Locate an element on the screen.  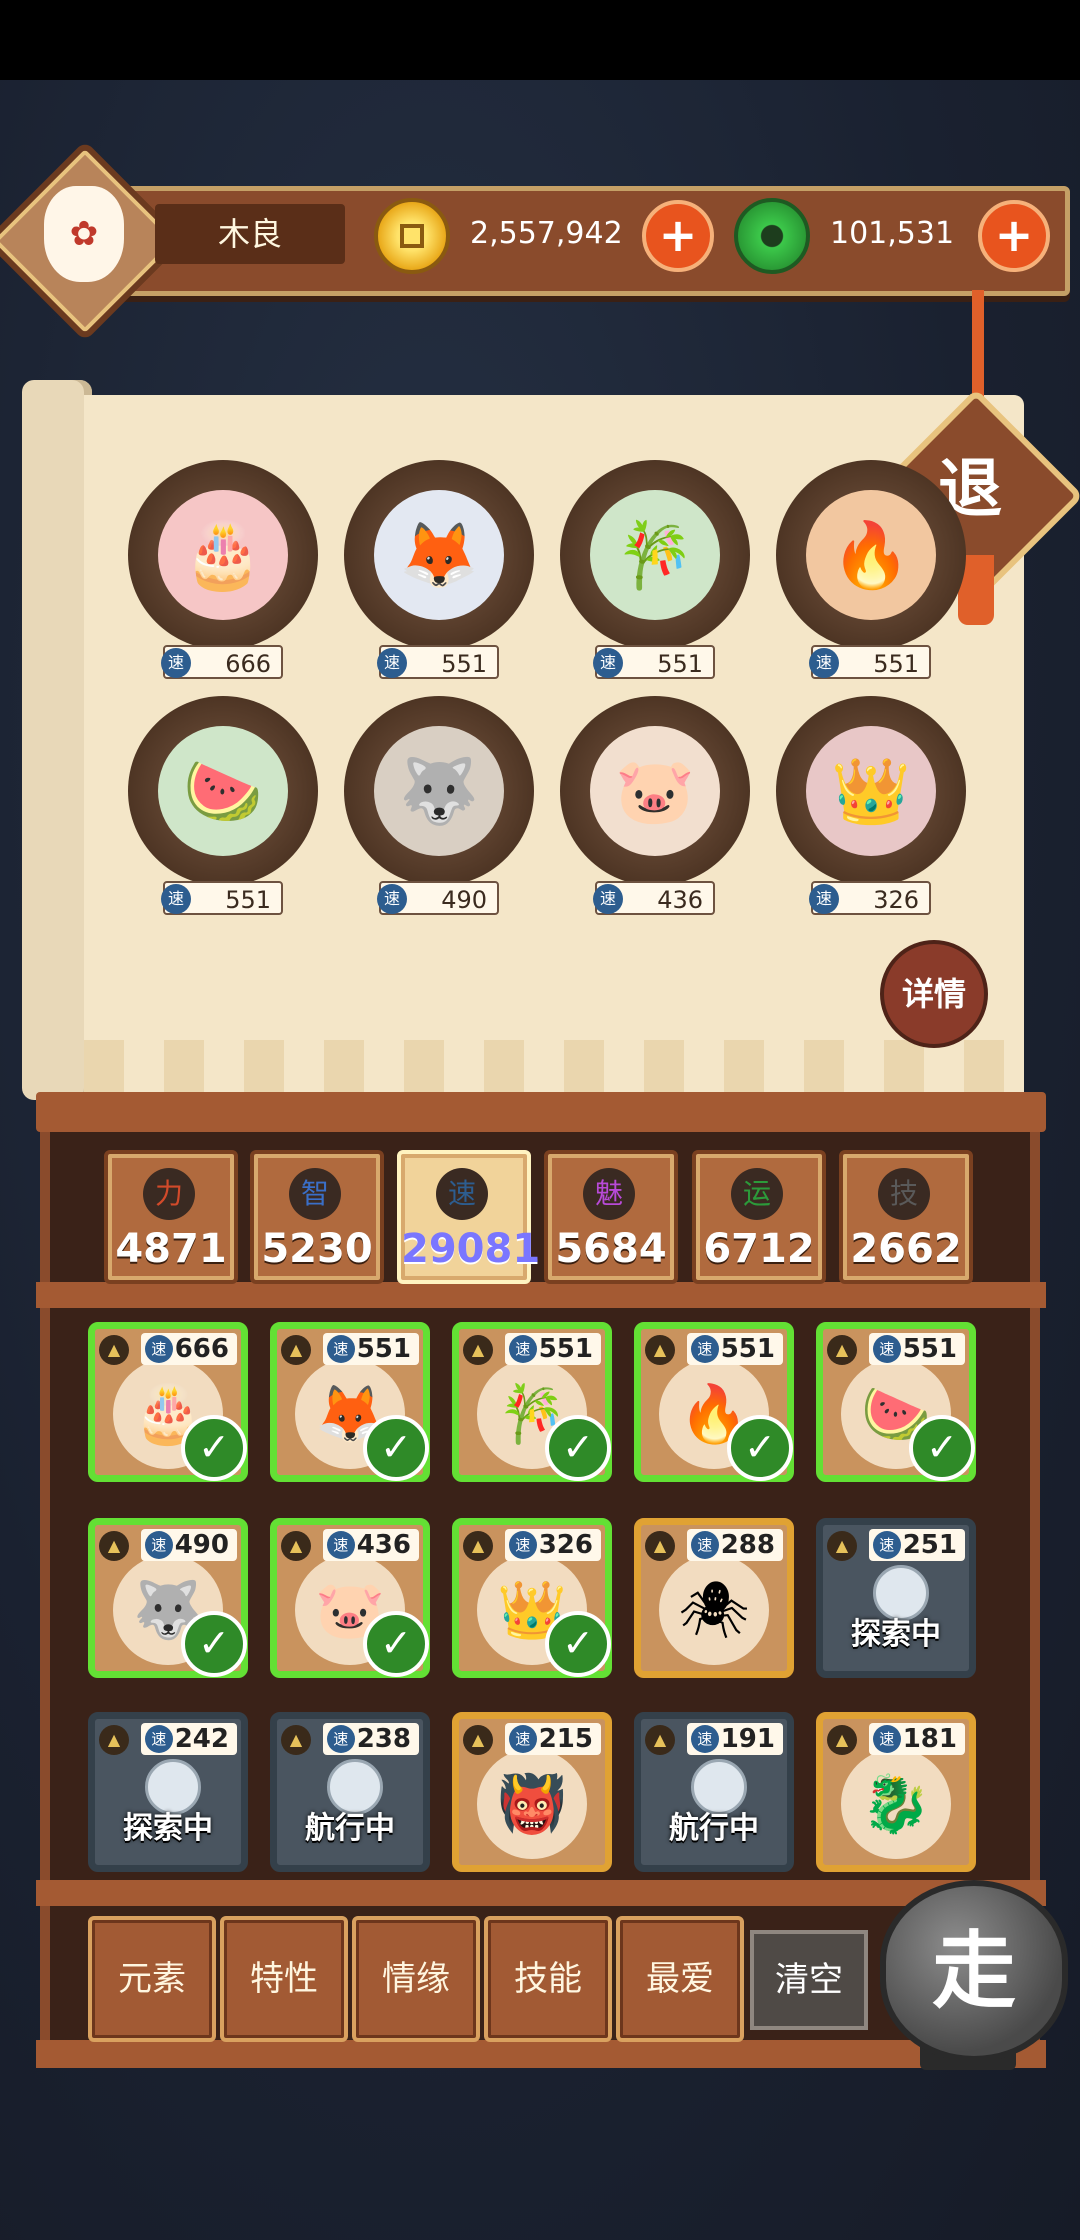
speed-label: 速 666 is located at coordinates (188, 1349).